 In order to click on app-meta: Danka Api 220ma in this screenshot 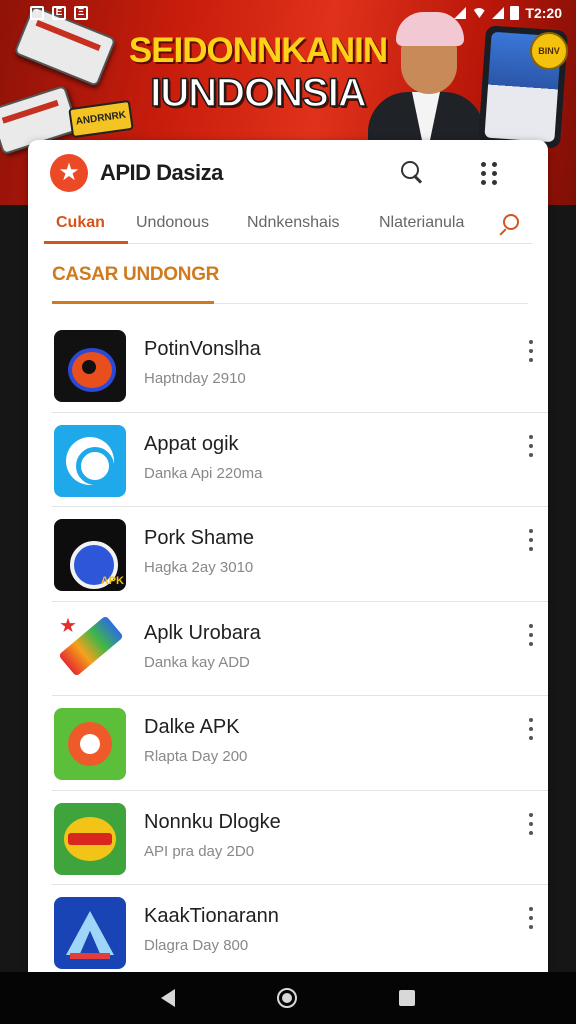, I will do `click(203, 473)`.